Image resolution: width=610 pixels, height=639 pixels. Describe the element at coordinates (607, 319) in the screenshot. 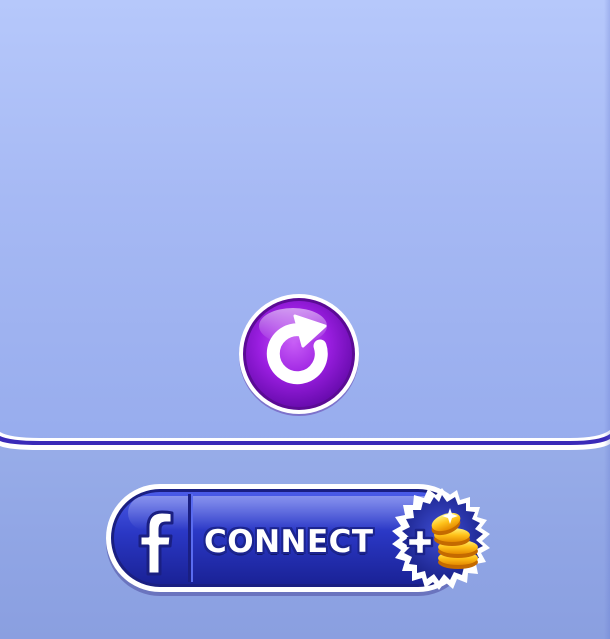

I see `right-edge-shadow` at that location.